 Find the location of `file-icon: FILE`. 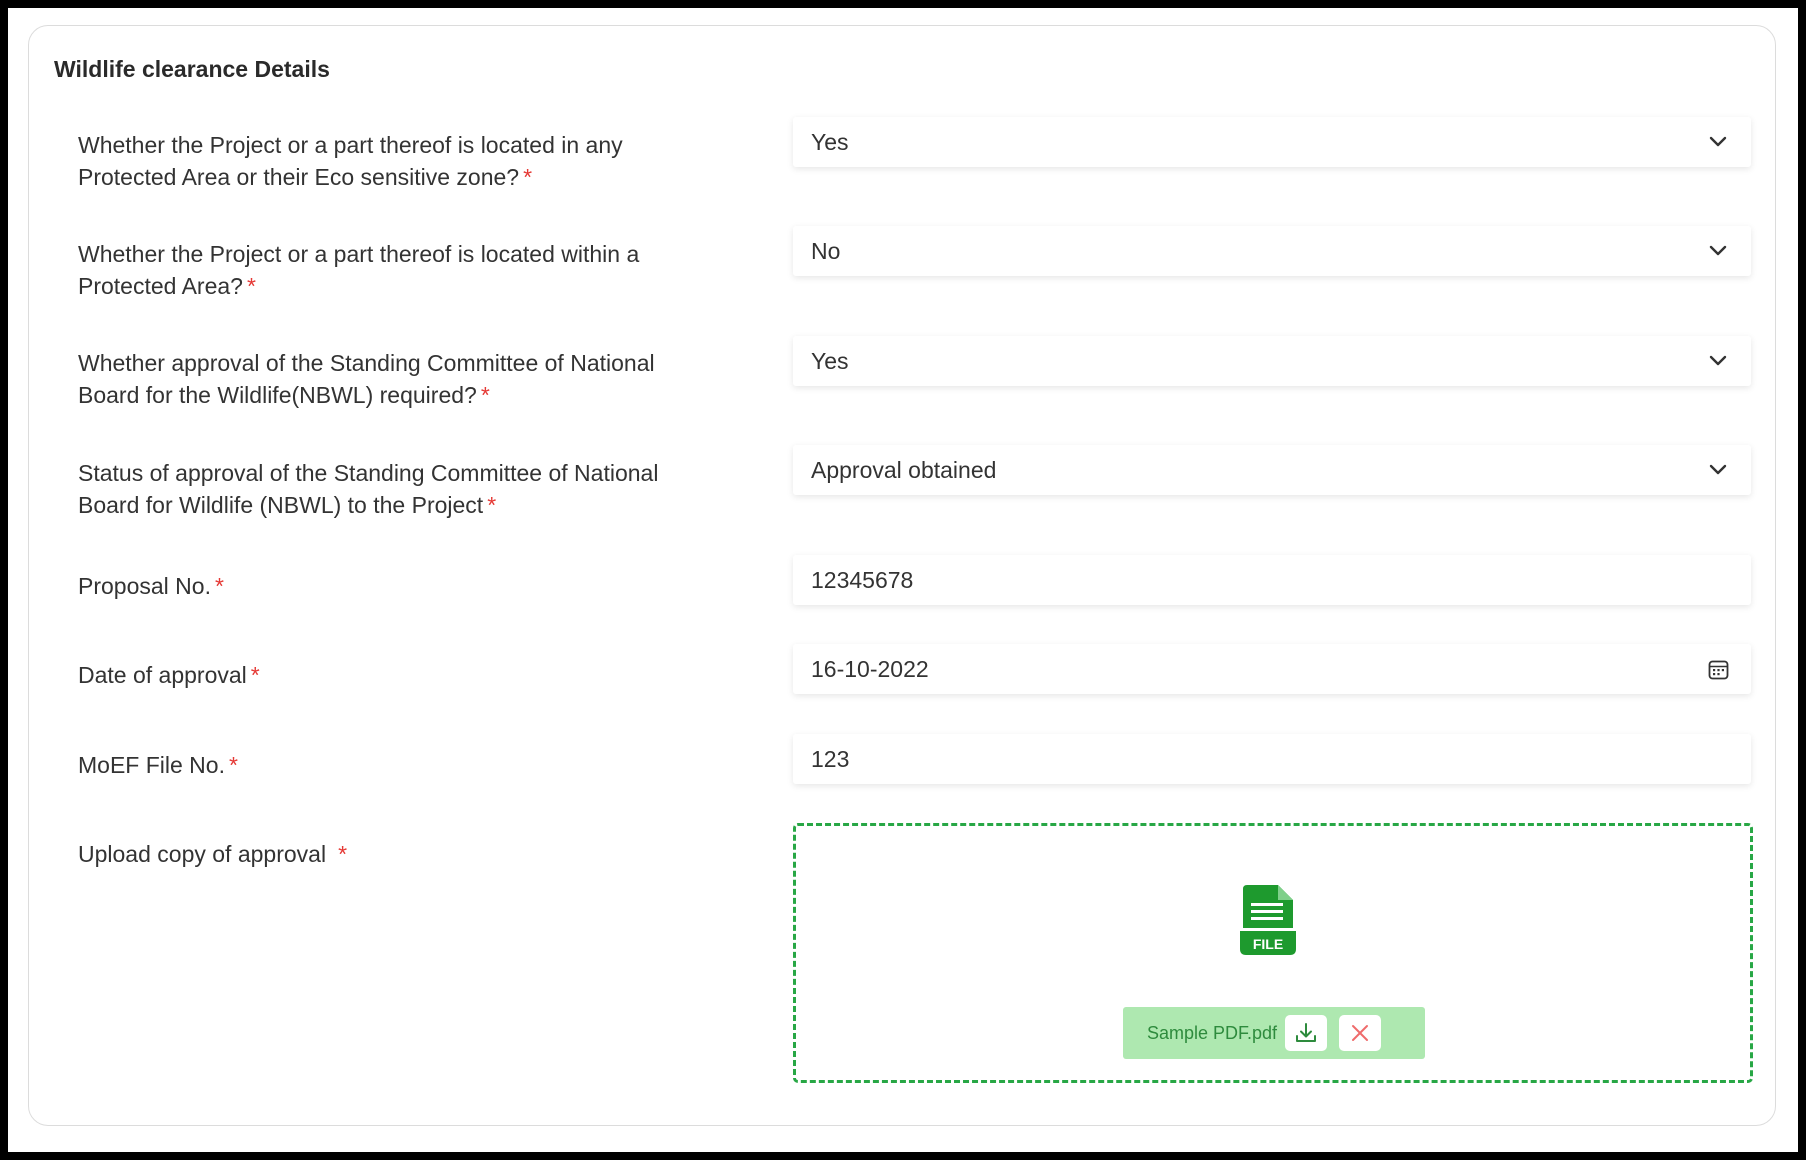

file-icon: FILE is located at coordinates (1268, 920).